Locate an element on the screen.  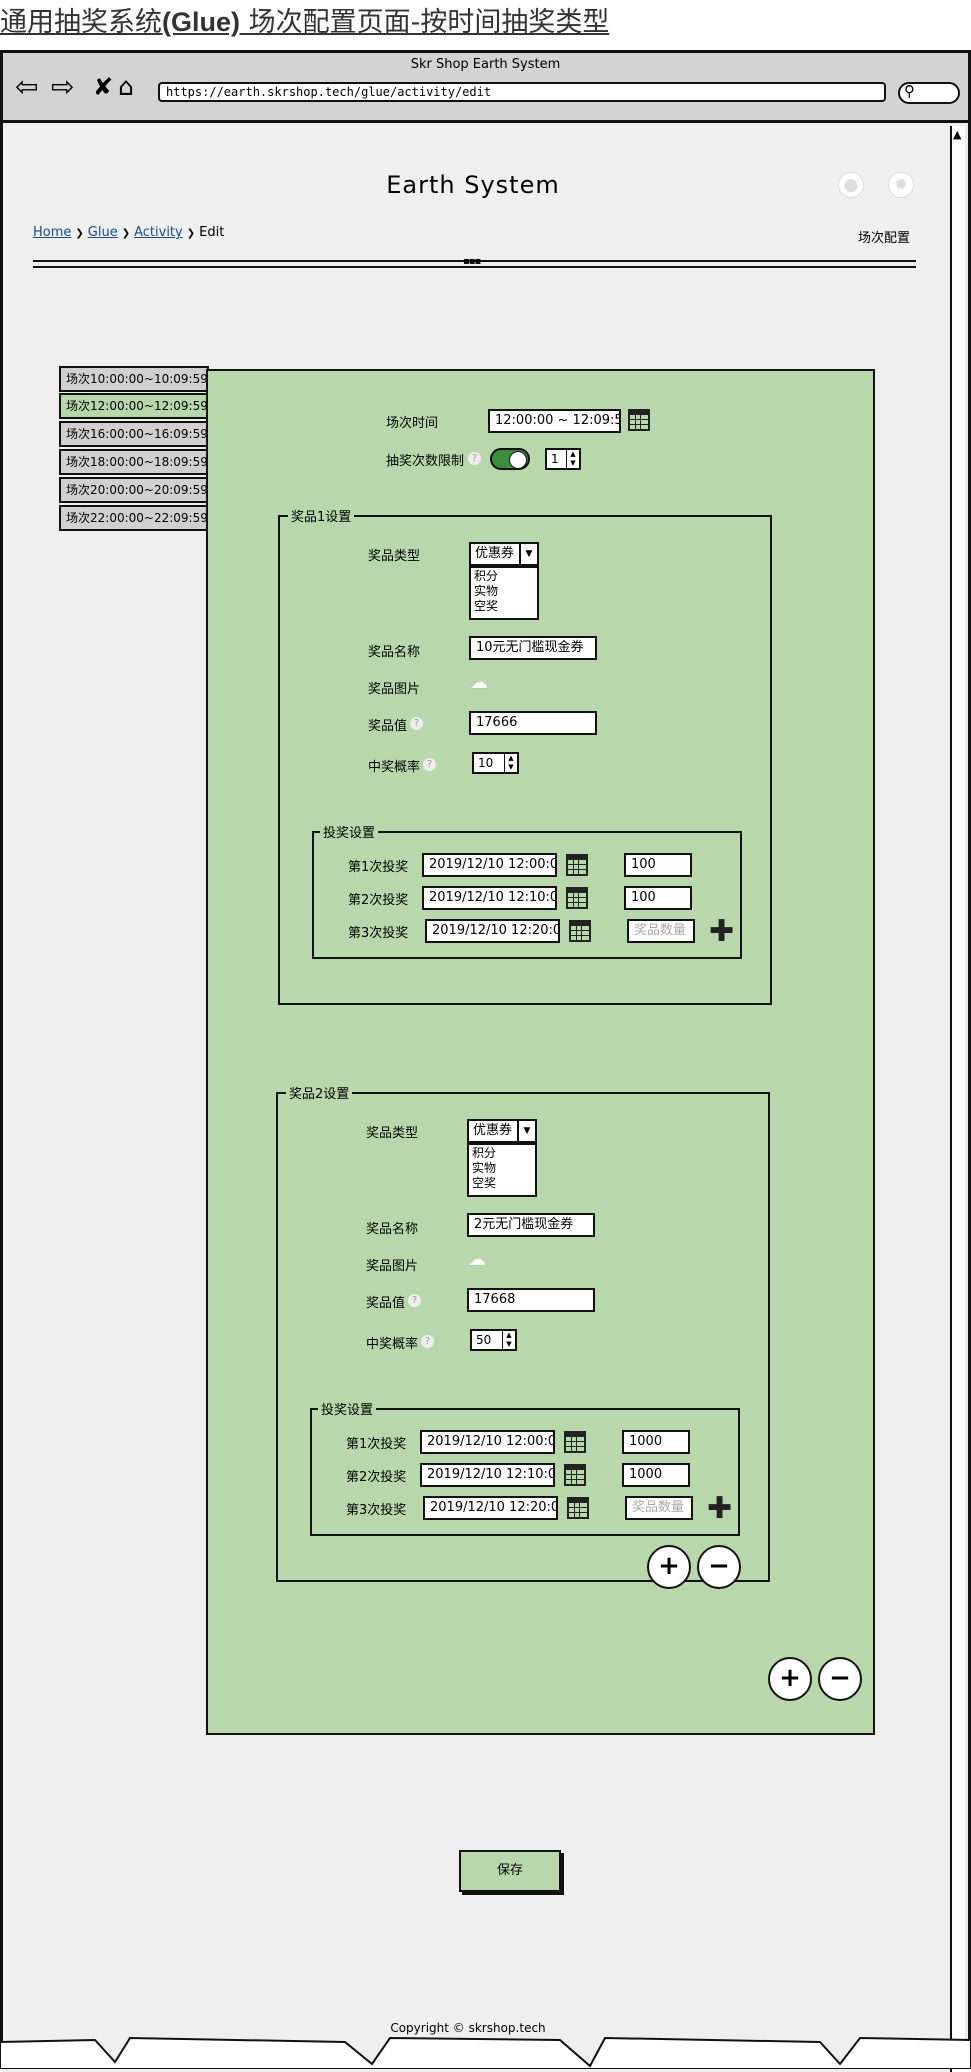
session-time-field: 12:00:00 ~ 12:09:59 is located at coordinates (554, 421).